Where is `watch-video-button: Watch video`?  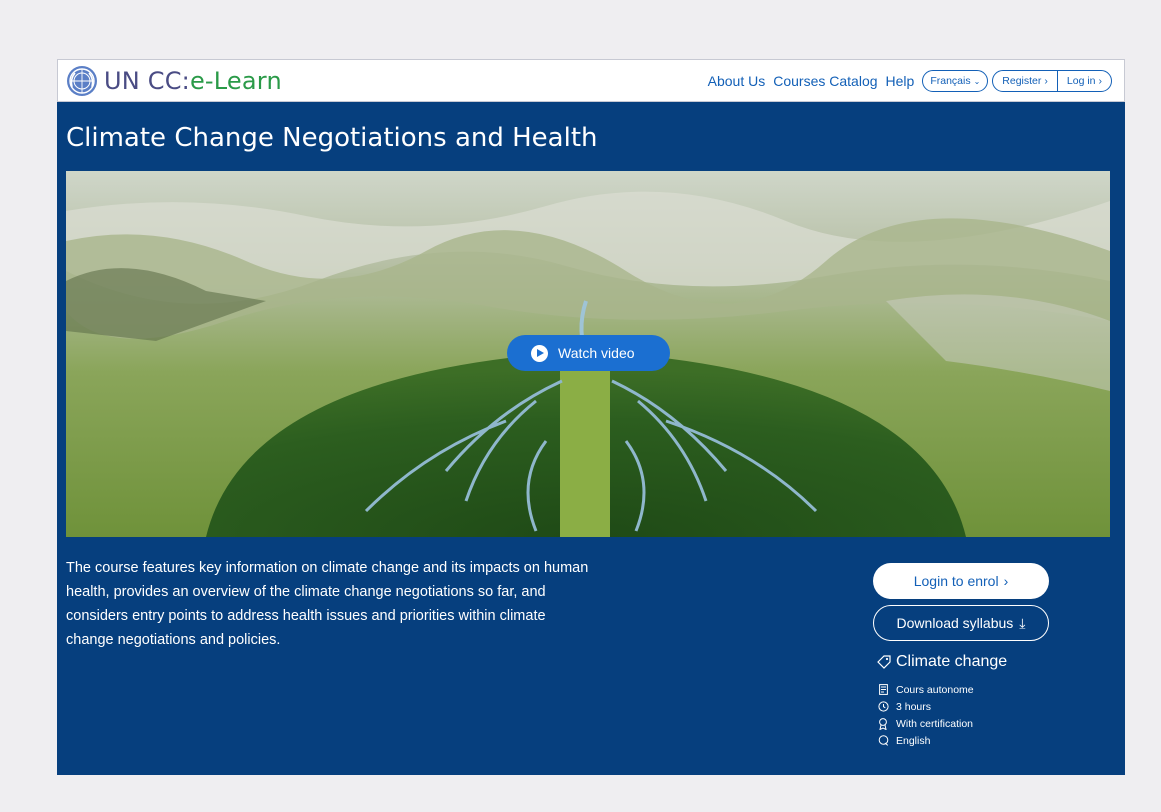
watch-video-button: Watch video is located at coordinates (588, 353).